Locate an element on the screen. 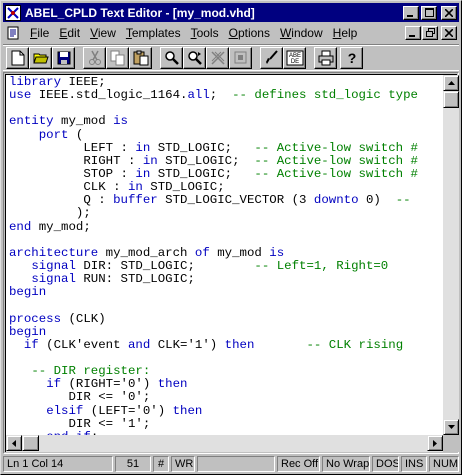 The width and height of the screenshot is (462, 475). code-keyword: downto is located at coordinates (336, 200).